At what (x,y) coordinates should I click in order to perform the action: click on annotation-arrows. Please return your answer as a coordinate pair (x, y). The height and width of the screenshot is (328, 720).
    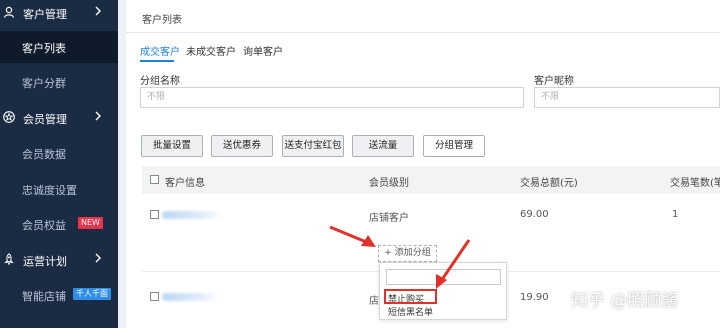
    Looking at the image, I should click on (400, 257).